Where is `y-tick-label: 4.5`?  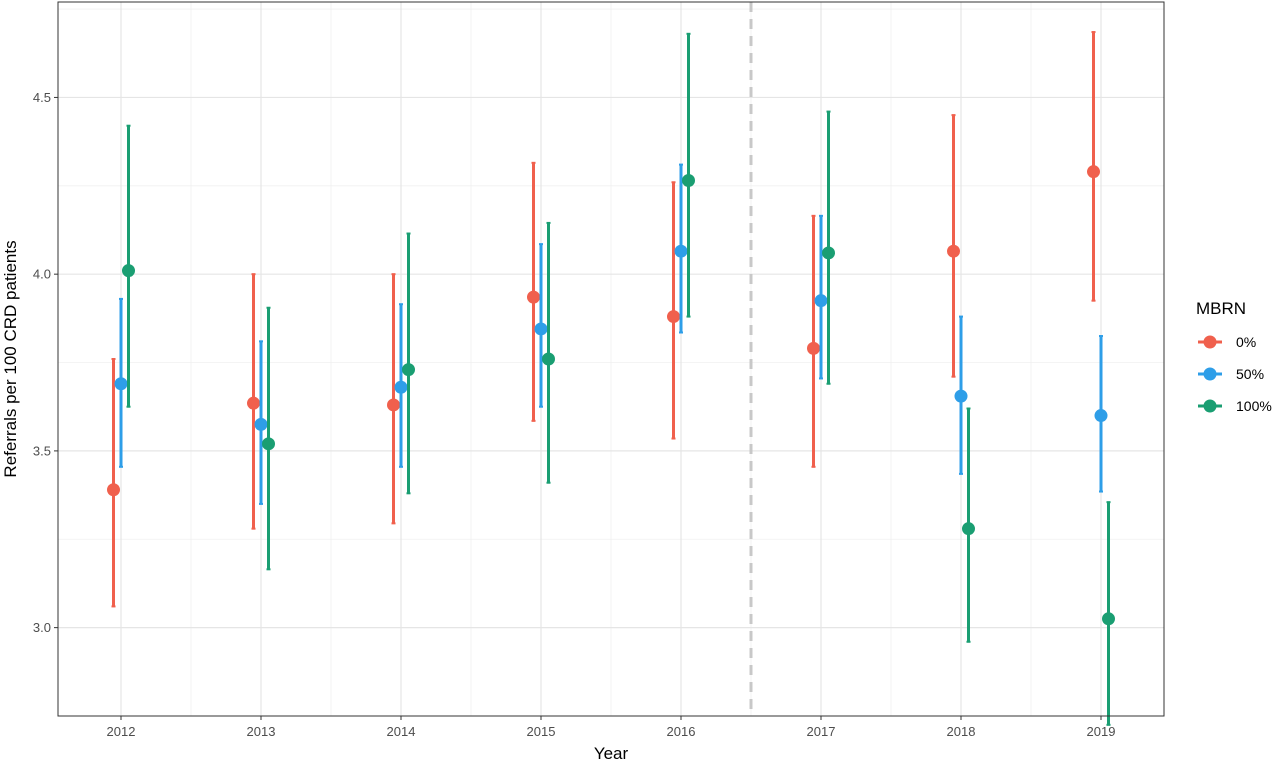
y-tick-label: 4.5 is located at coordinates (42, 97).